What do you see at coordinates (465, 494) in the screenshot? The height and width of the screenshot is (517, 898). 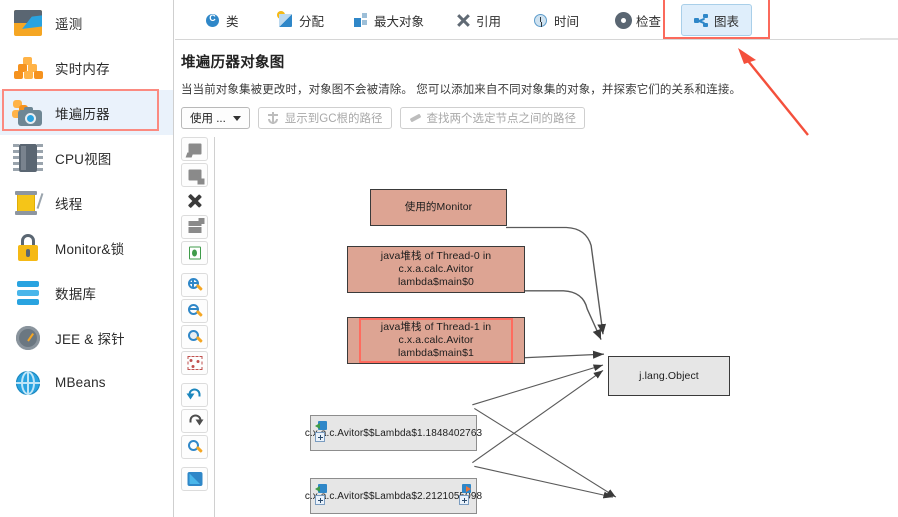 I see `outgoing-reference-icon` at bounding box center [465, 494].